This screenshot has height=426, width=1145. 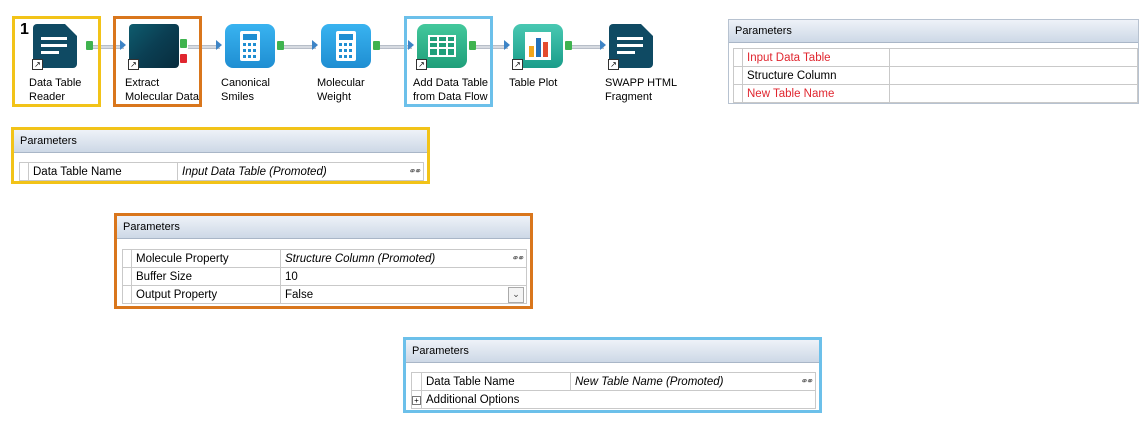 I want to click on param-name: Structure Column, so click(x=816, y=75).